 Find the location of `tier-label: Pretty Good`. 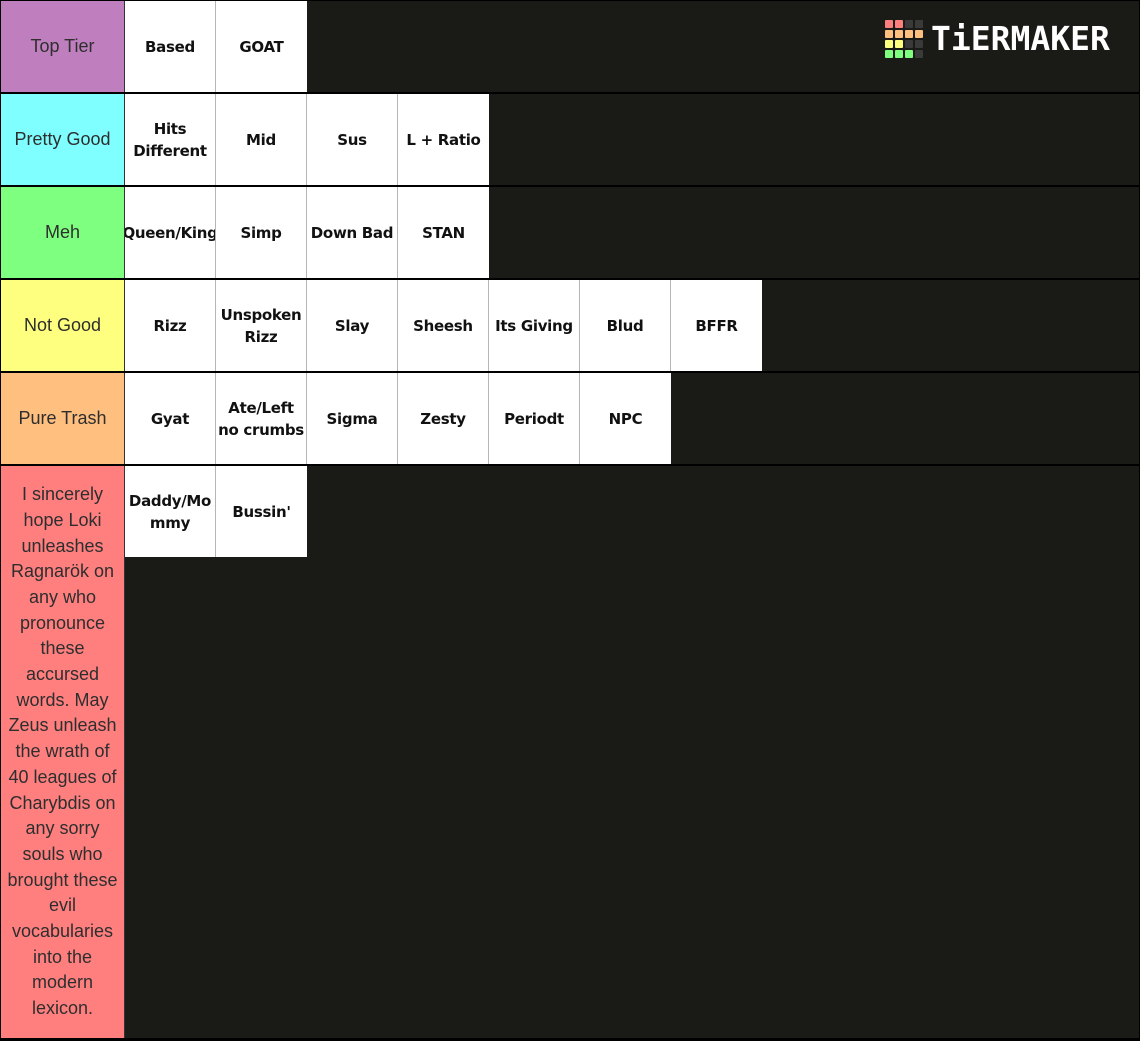

tier-label: Pretty Good is located at coordinates (63, 139).